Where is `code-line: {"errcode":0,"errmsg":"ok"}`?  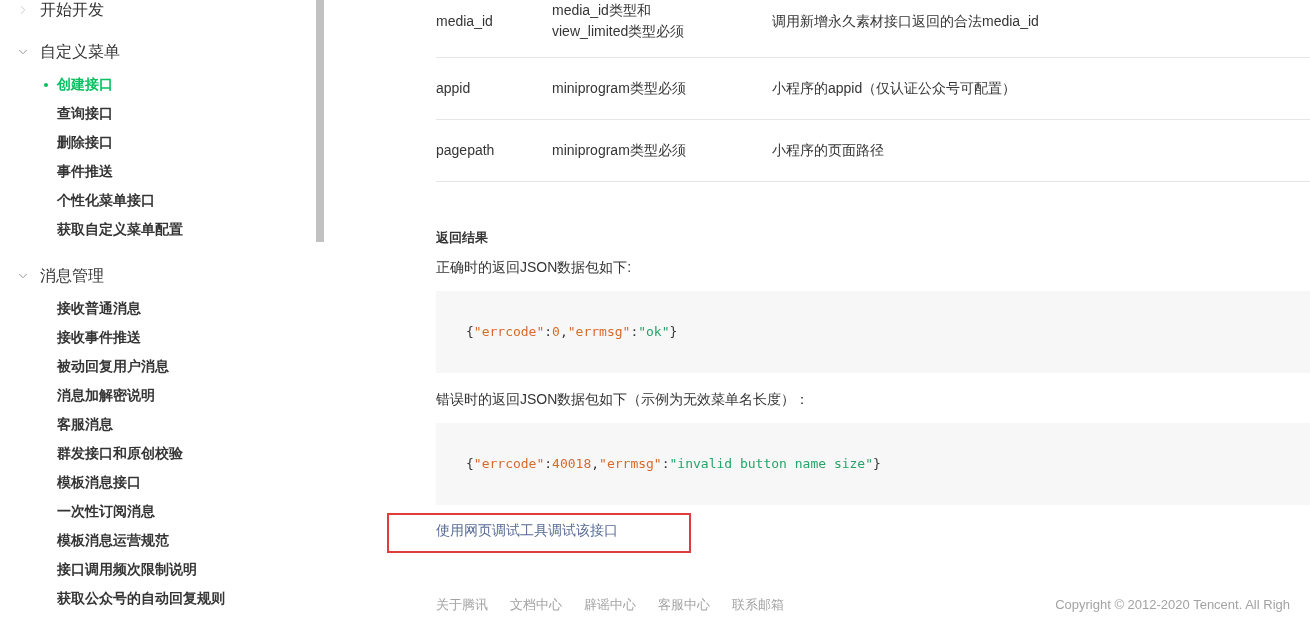
code-line: {"errcode":0,"errmsg":"ok"} is located at coordinates (572, 332).